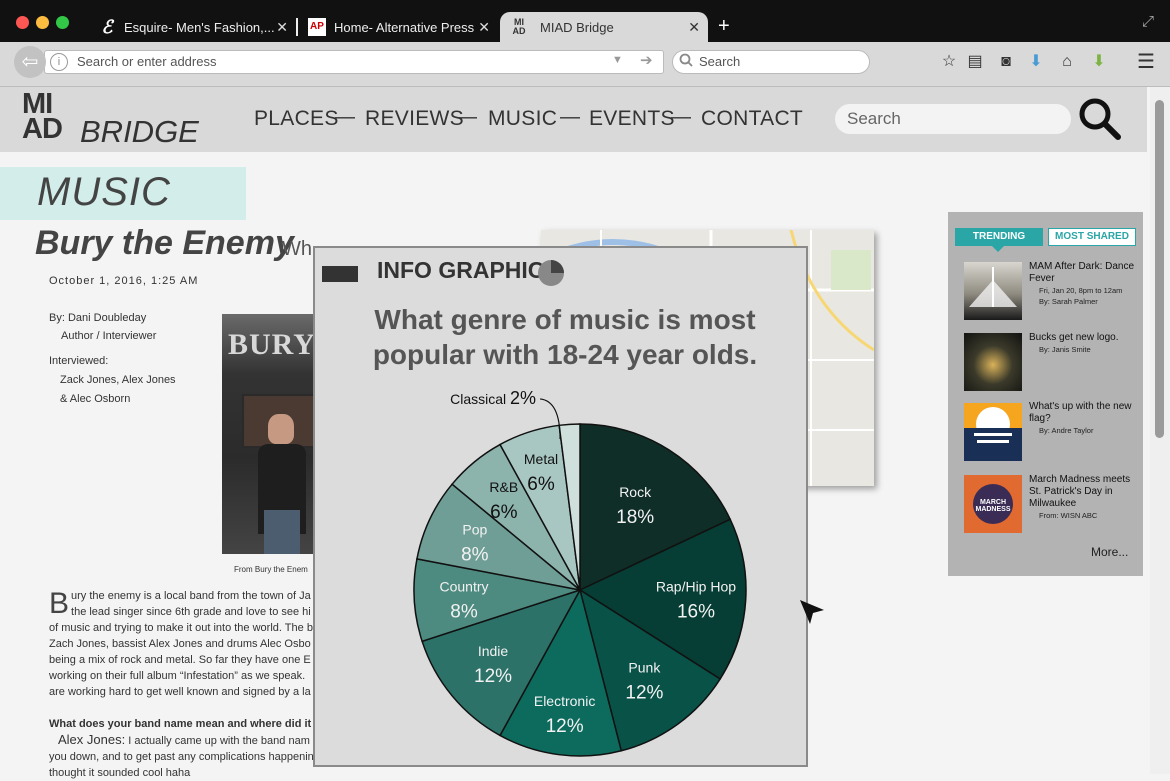 The image size is (1170, 781). I want to click on thumb-text: MARCH MADNESS, so click(993, 506).